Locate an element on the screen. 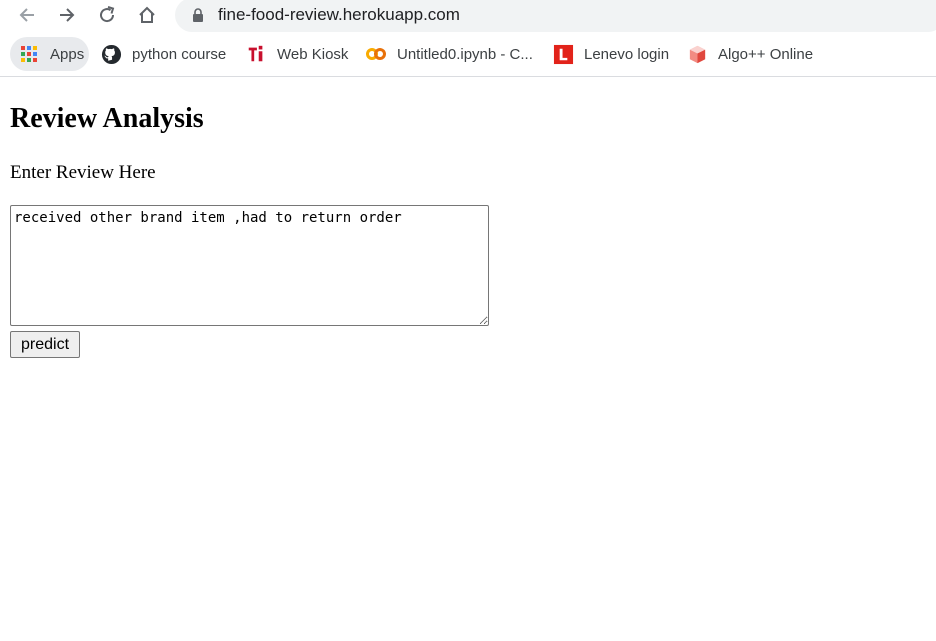 This screenshot has width=936, height=641. address-bar: fine-food-review.herokuapp.com is located at coordinates (555, 16).